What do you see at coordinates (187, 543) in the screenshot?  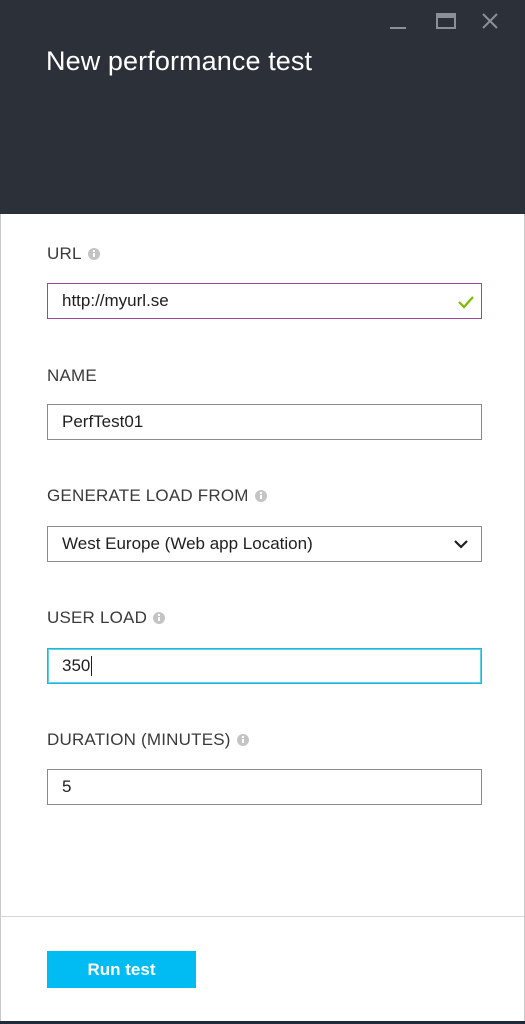 I see `generate-load-from-value: West Europe (Web app Location)` at bounding box center [187, 543].